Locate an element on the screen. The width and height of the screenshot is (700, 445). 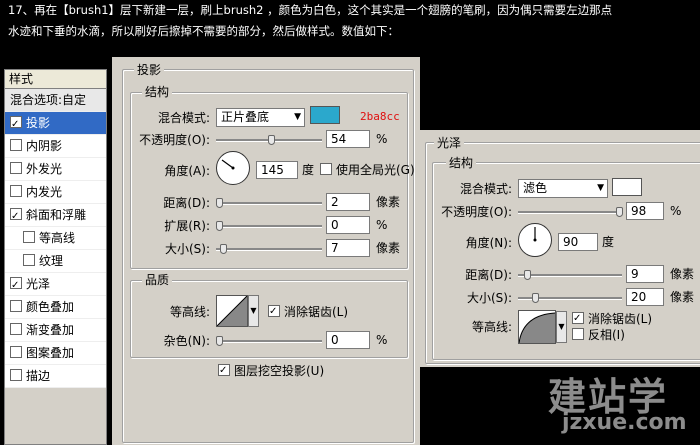
angle-unit: 度 is located at coordinates (308, 170).